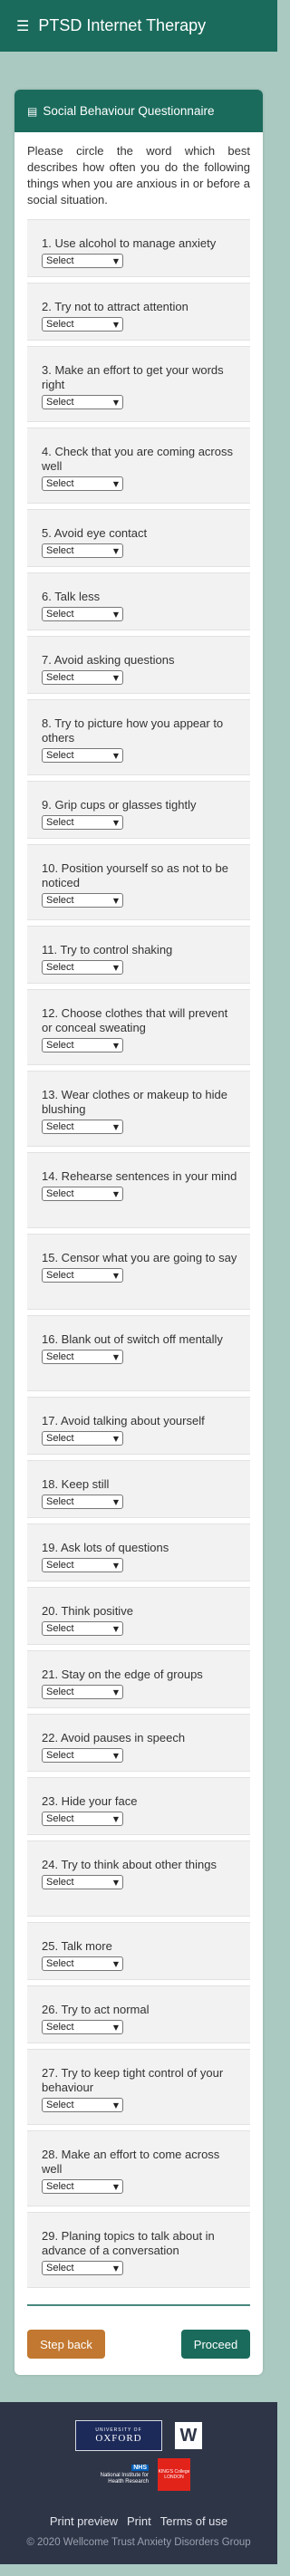  Describe the element at coordinates (95, 533) in the screenshot. I see `question-text: 5. Avoid eye contact` at that location.